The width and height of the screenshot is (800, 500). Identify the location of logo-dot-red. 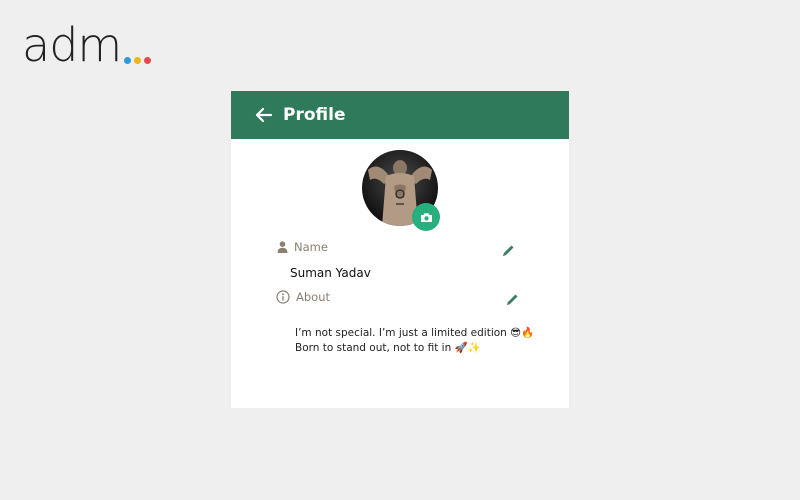
(148, 60).